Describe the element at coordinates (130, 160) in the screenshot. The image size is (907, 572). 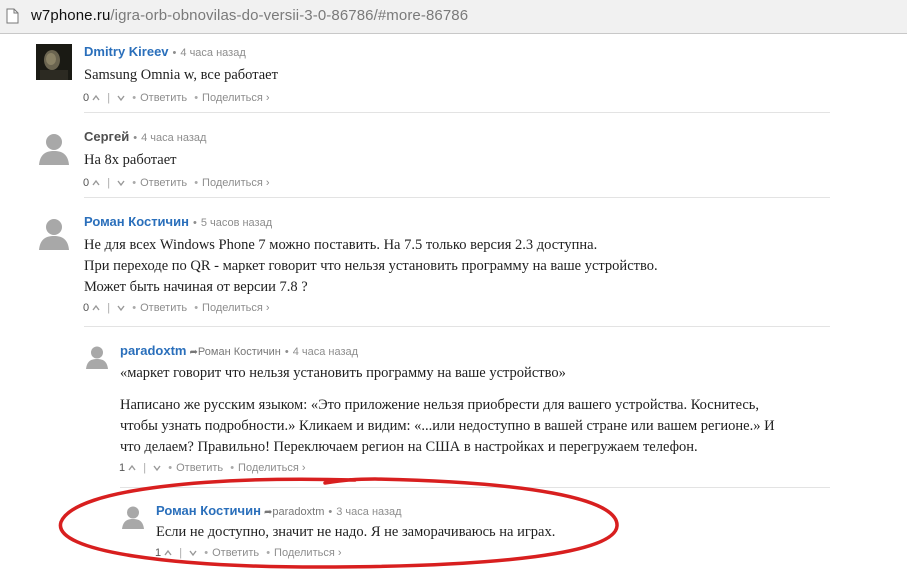
I see `comment-text: На 8x работает` at that location.